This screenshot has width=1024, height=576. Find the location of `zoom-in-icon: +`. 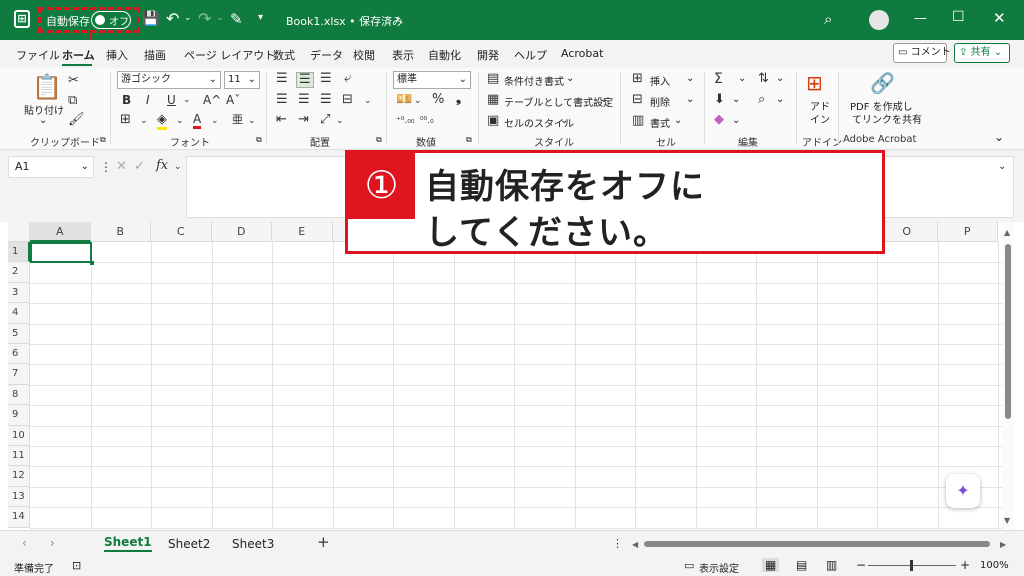

zoom-in-icon: + is located at coordinates (965, 565).